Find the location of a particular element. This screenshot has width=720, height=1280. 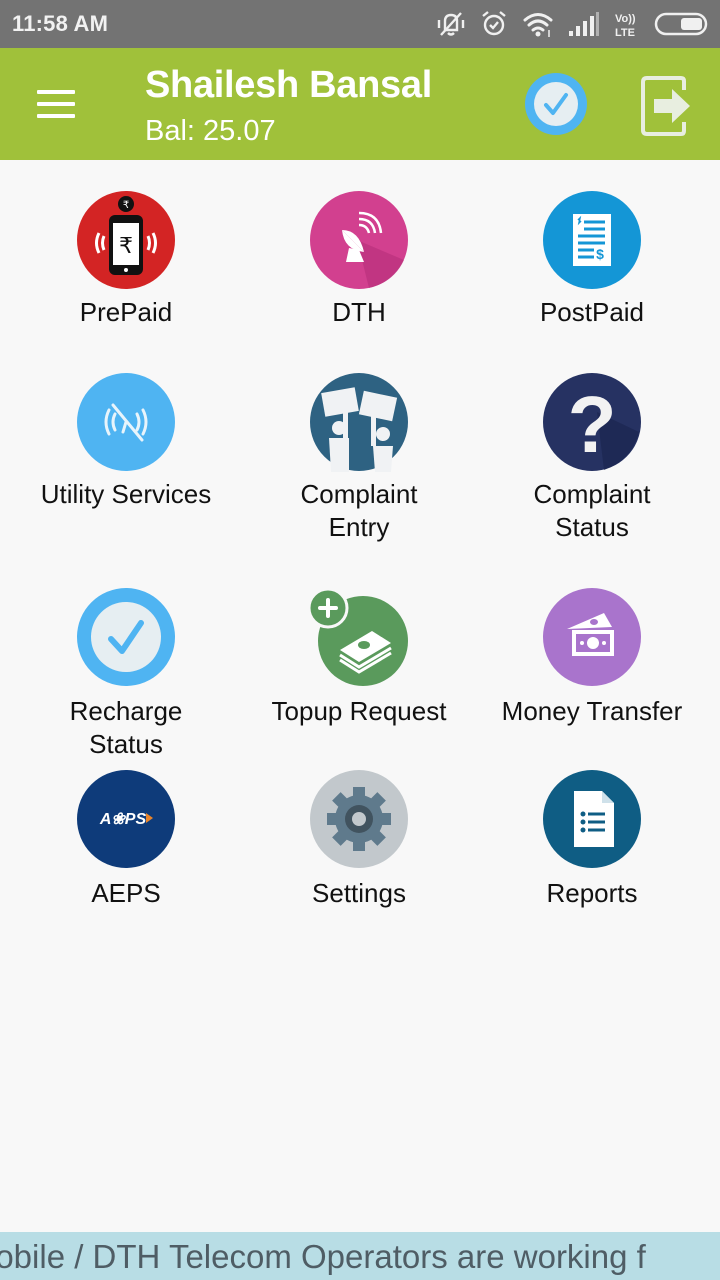

signal-icon is located at coordinates (584, 24).